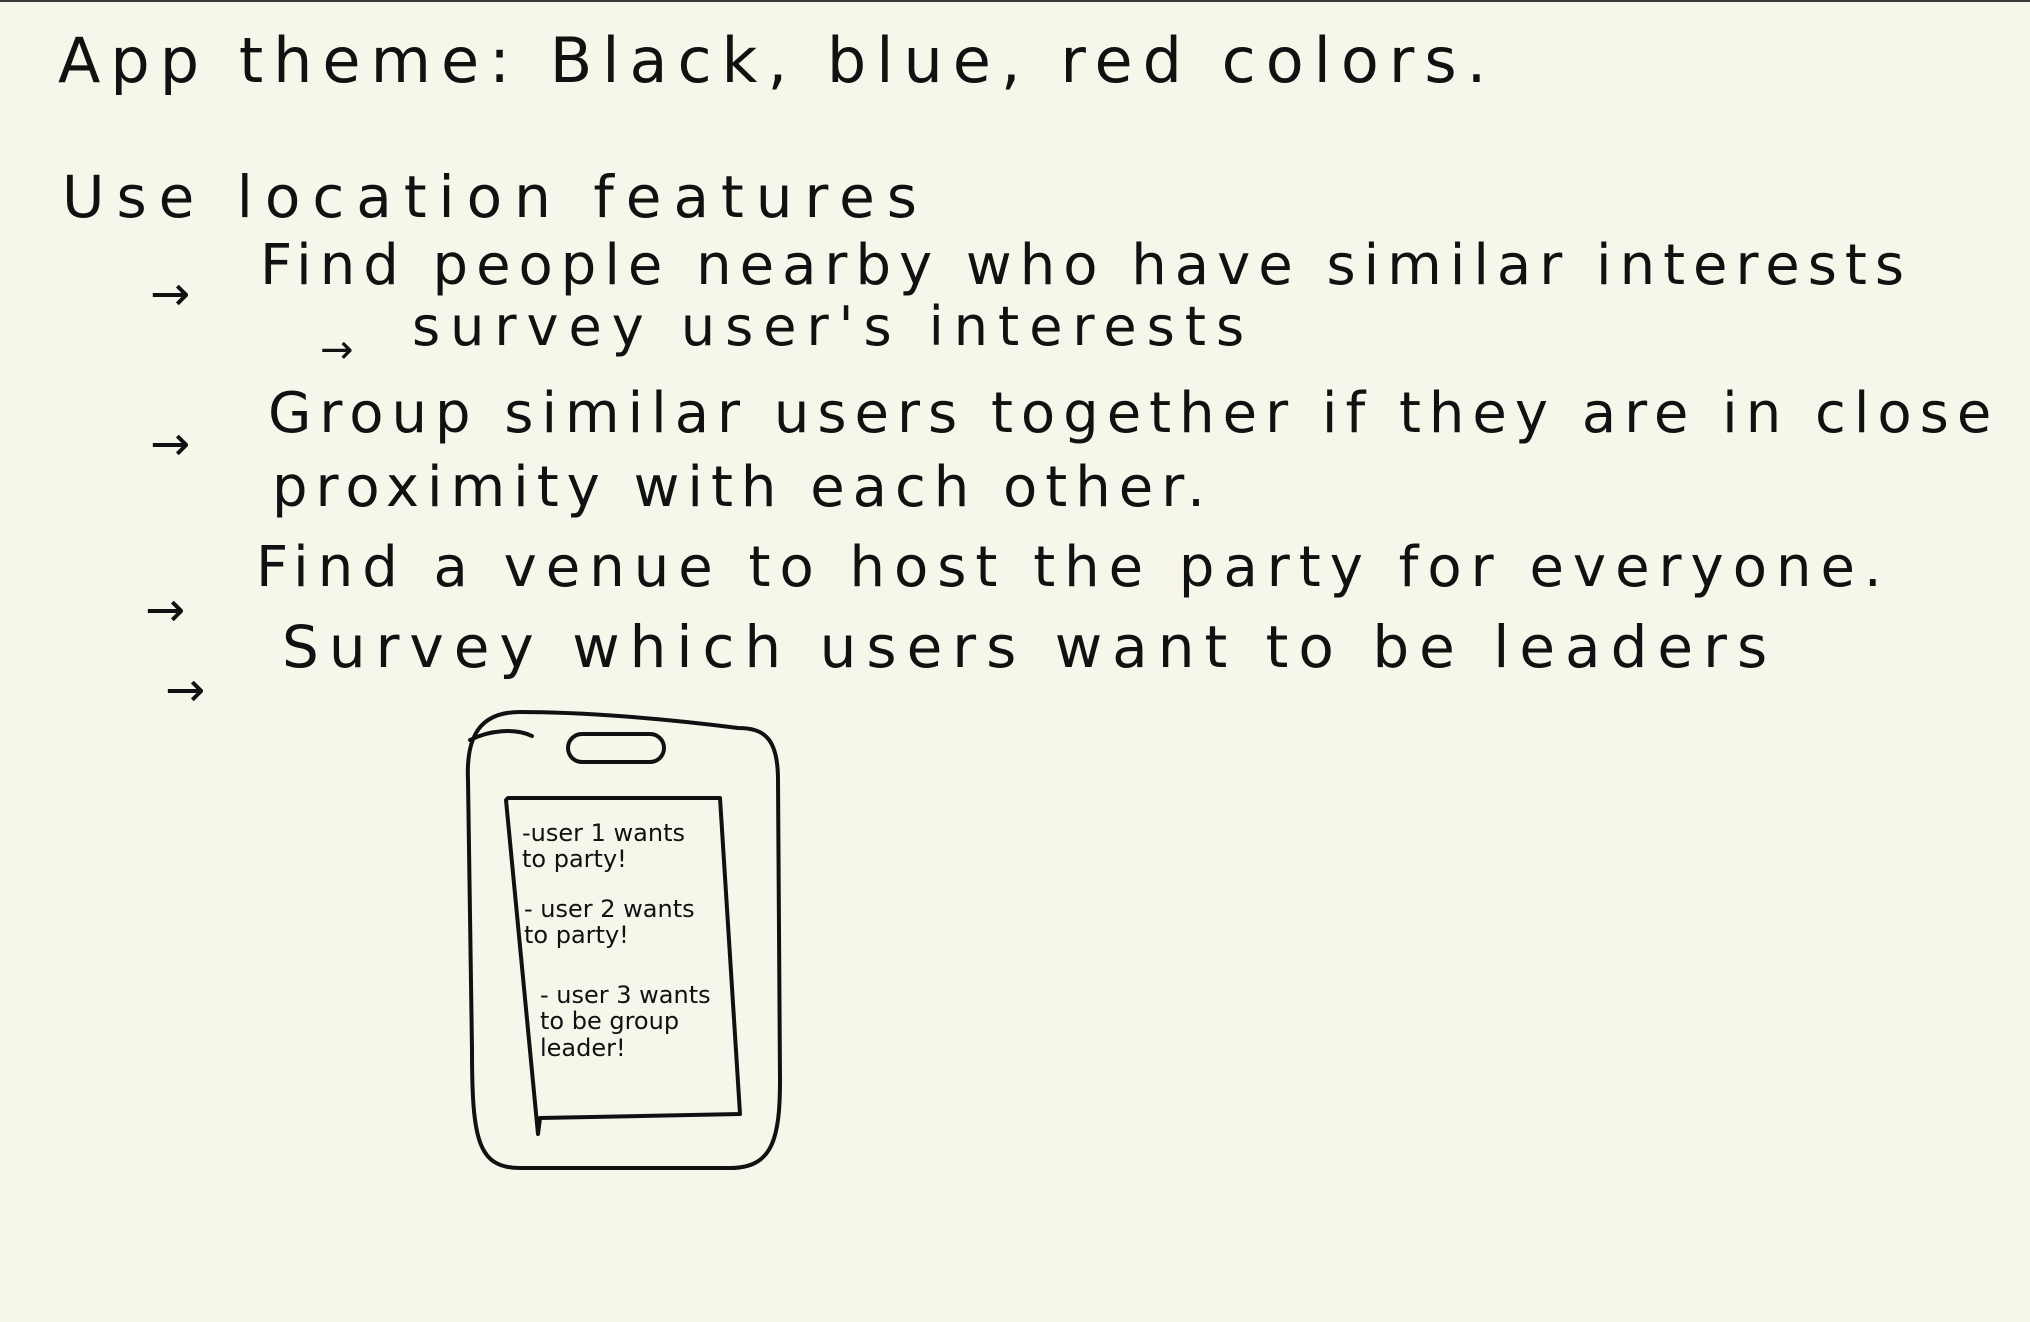  I want to click on phone-speaker, so click(616, 748).